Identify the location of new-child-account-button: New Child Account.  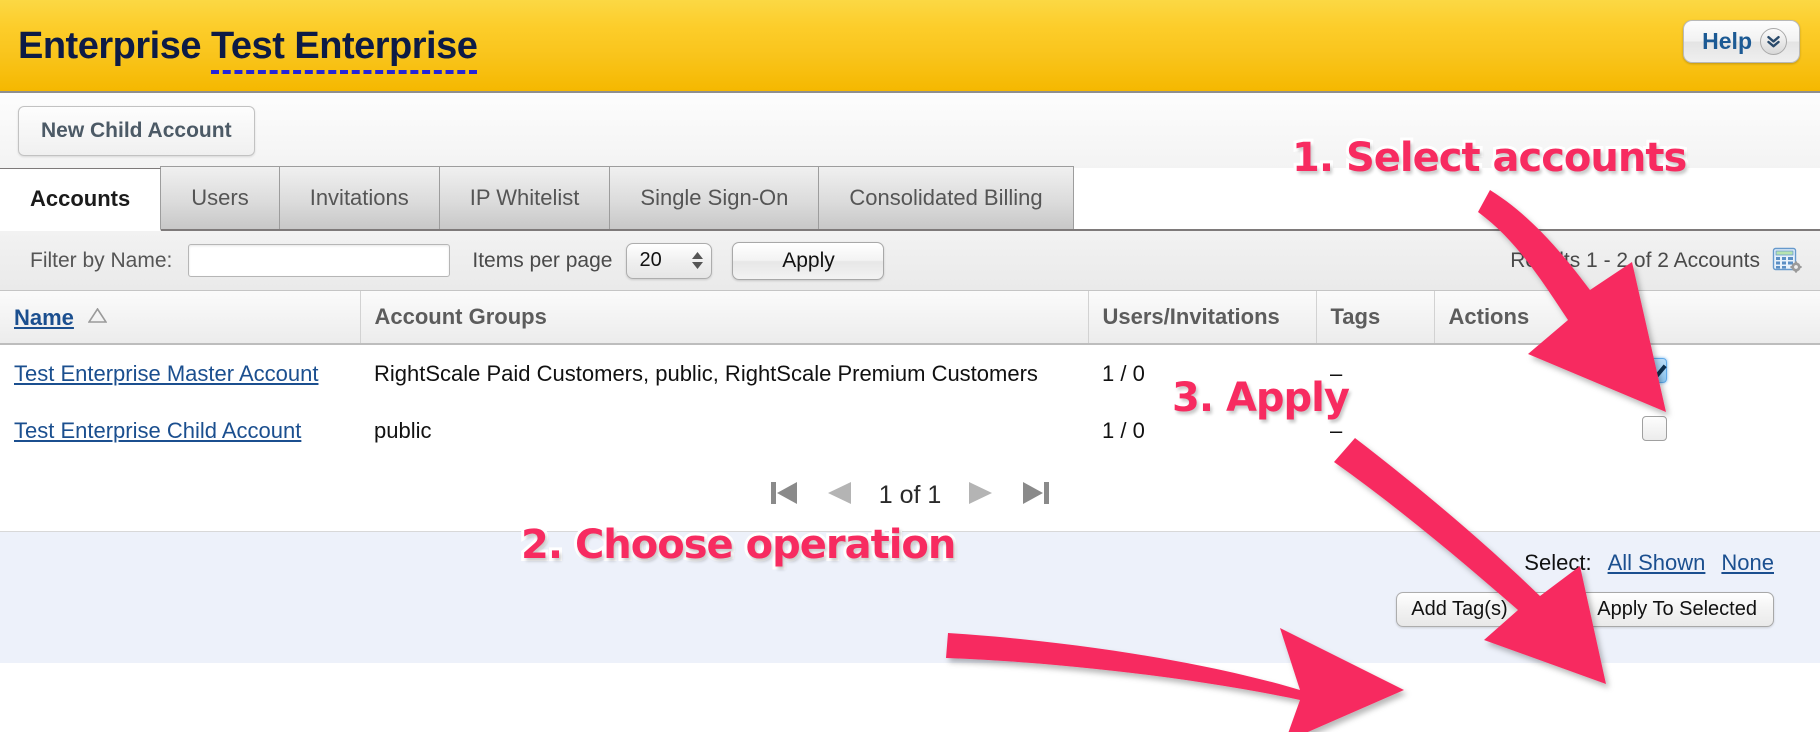
(136, 130).